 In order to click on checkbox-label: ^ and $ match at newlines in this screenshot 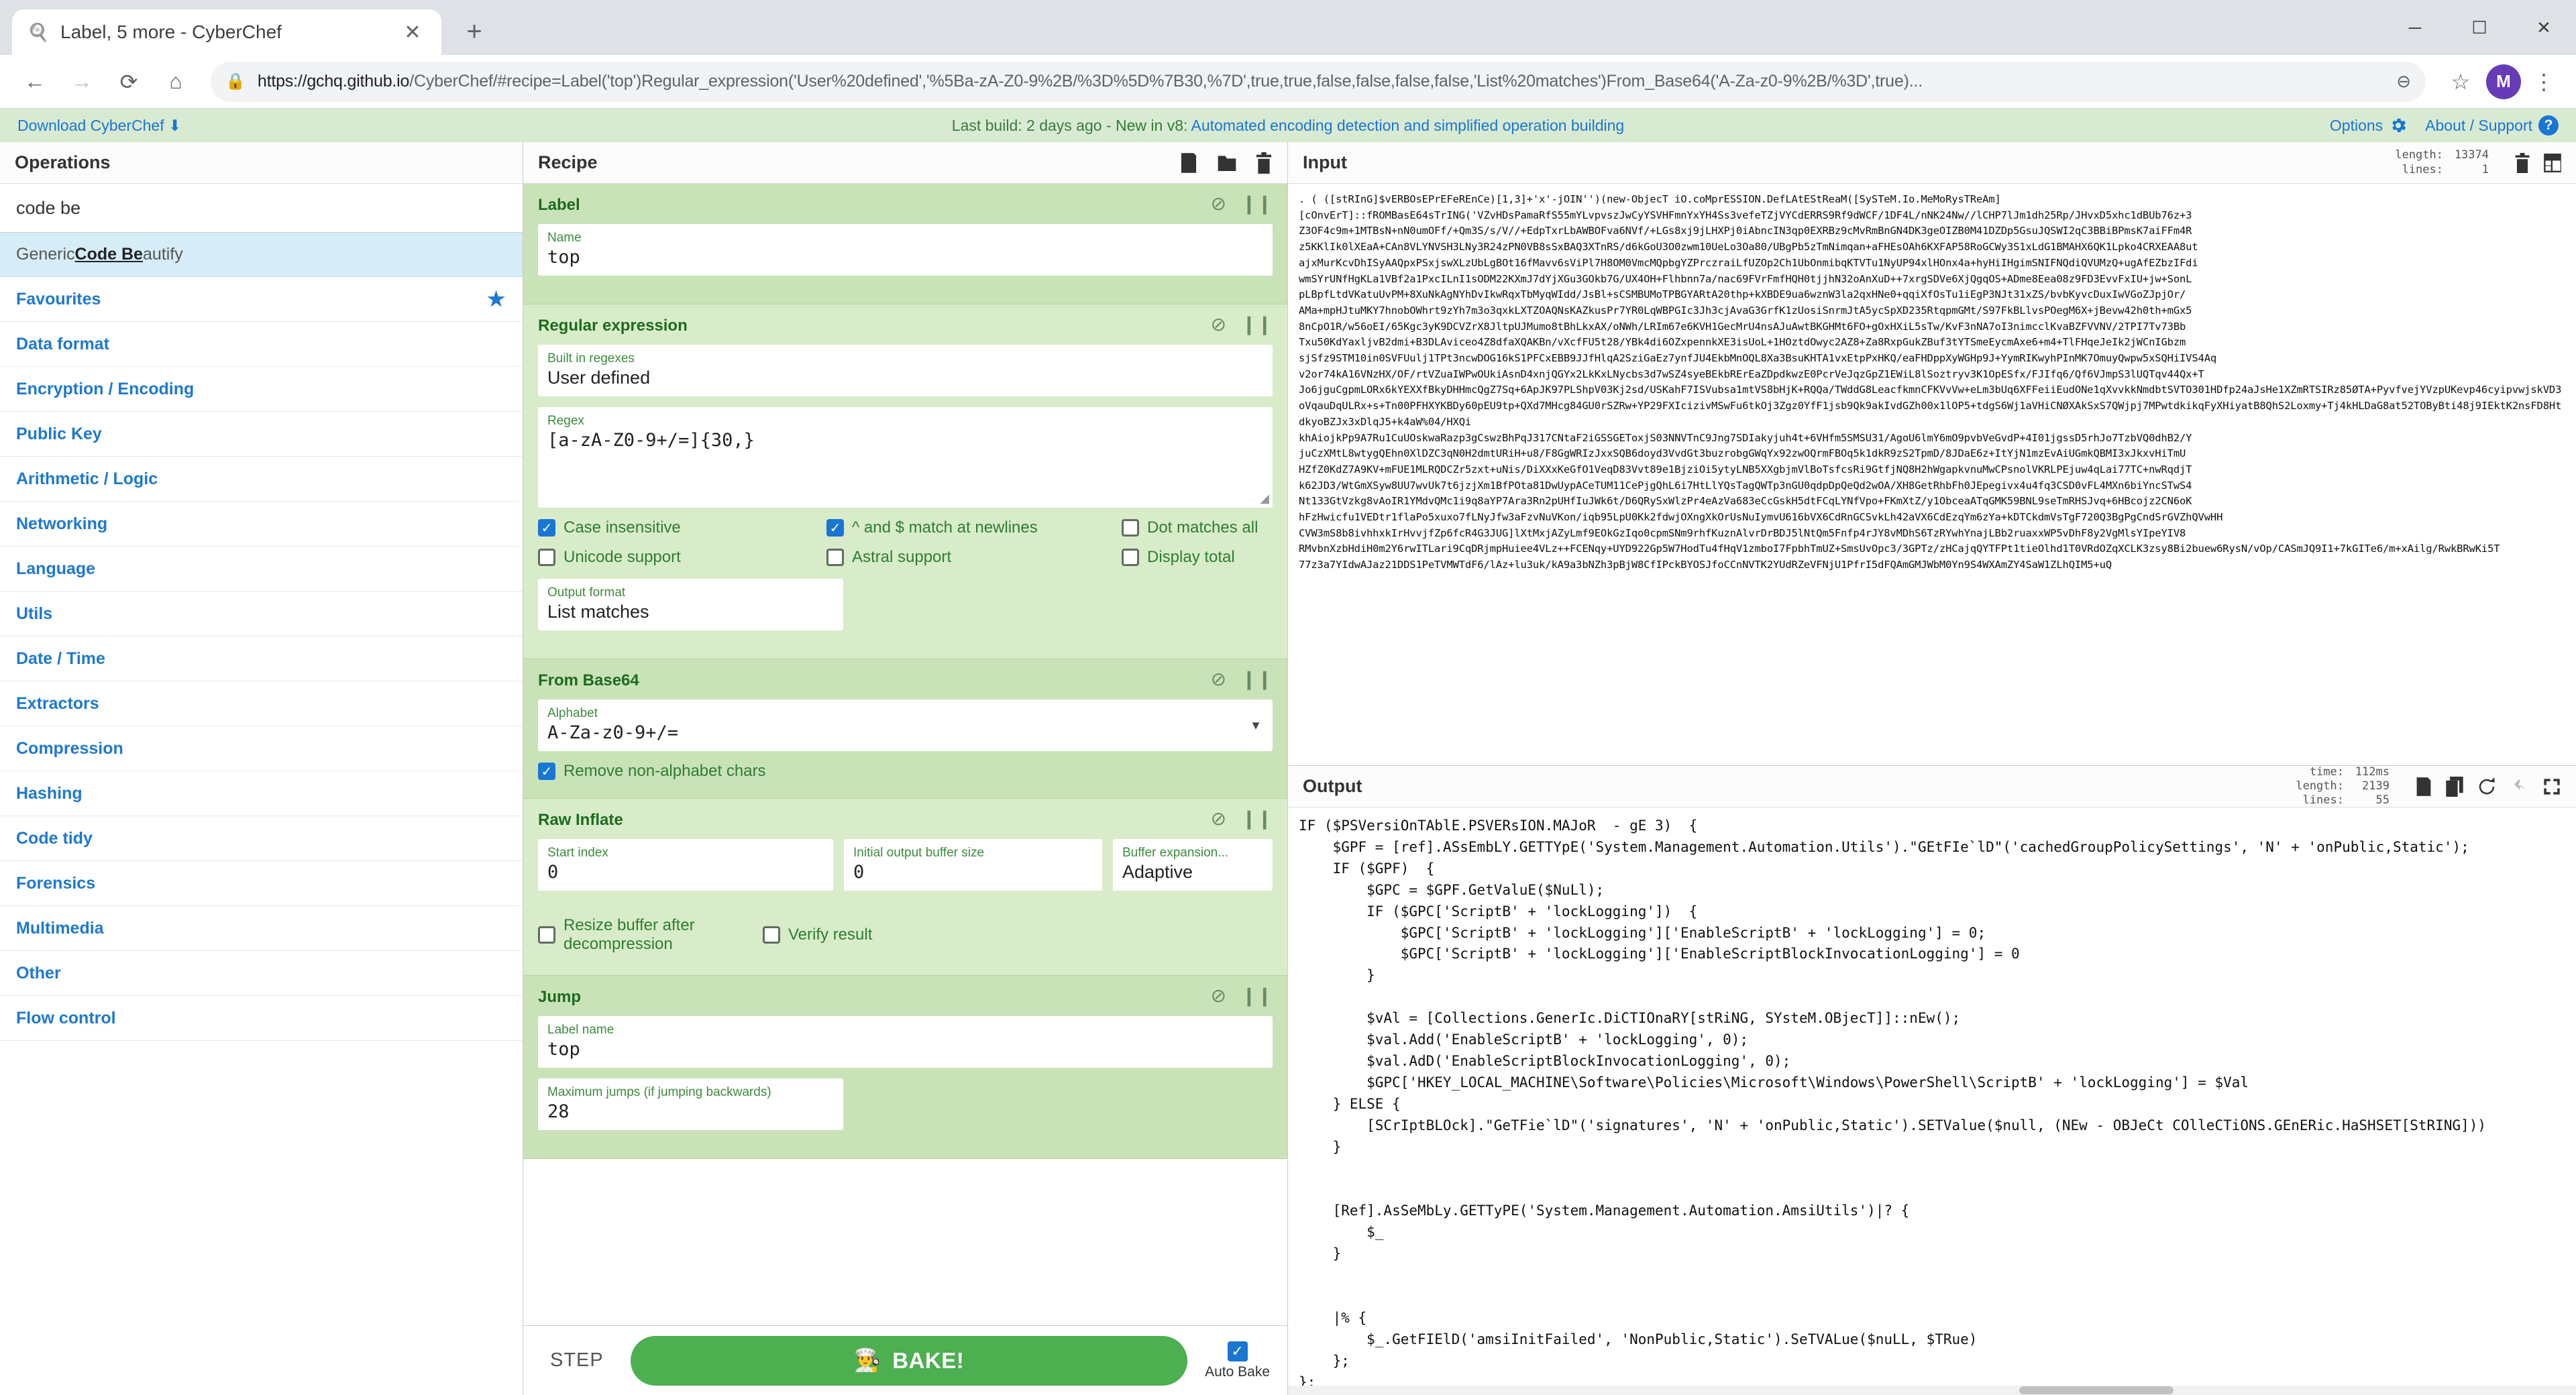, I will do `click(945, 527)`.